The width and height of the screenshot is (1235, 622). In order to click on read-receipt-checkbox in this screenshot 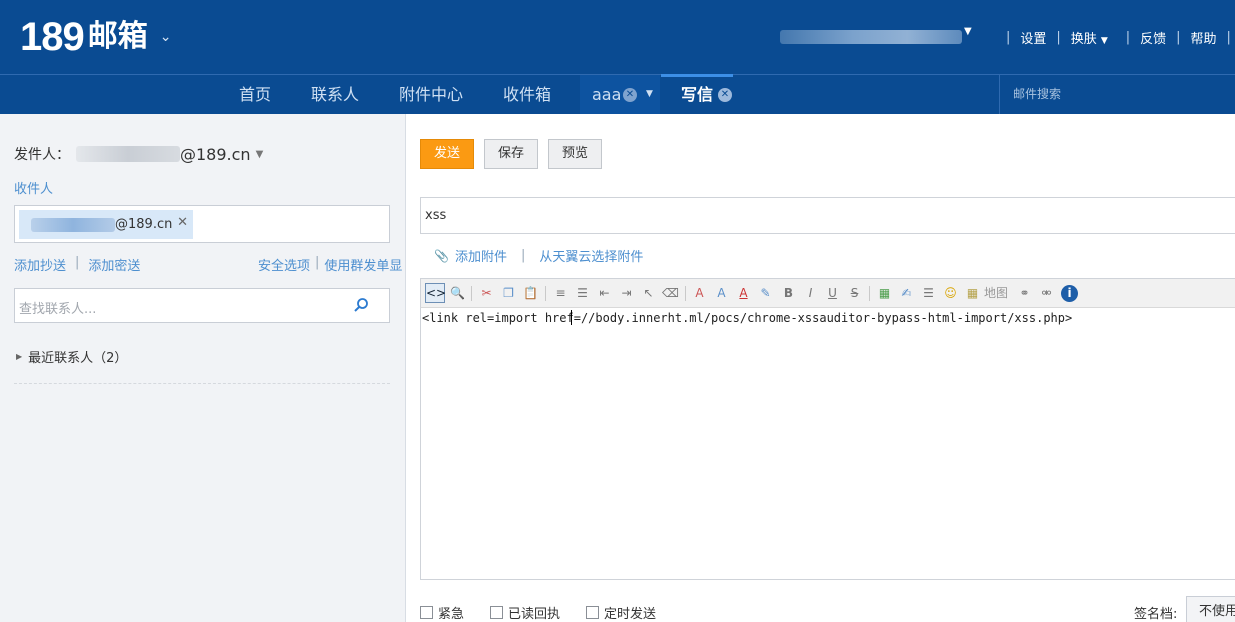, I will do `click(497, 612)`.